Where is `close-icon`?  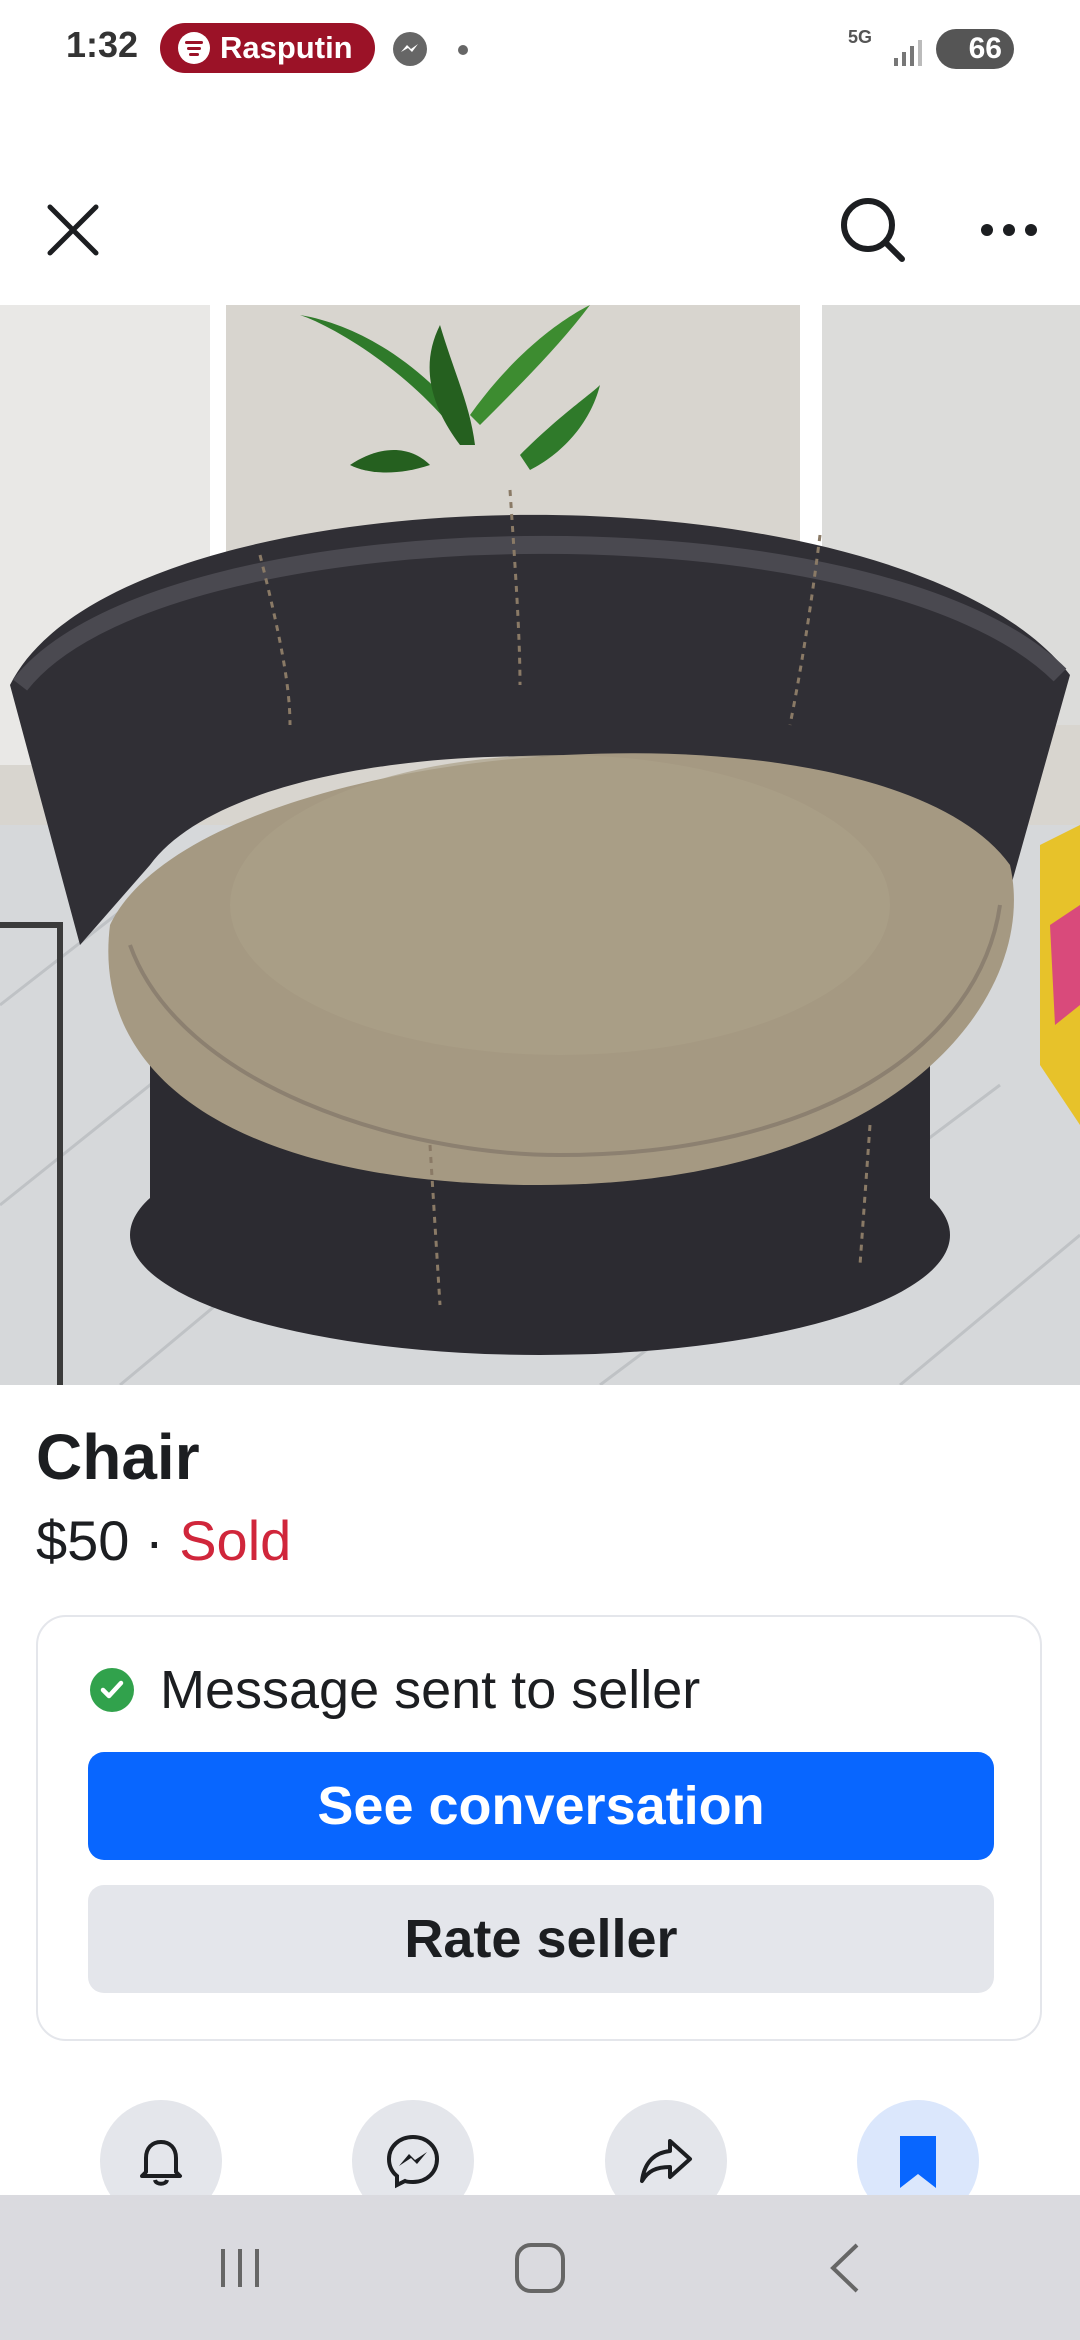
close-icon is located at coordinates (73, 230).